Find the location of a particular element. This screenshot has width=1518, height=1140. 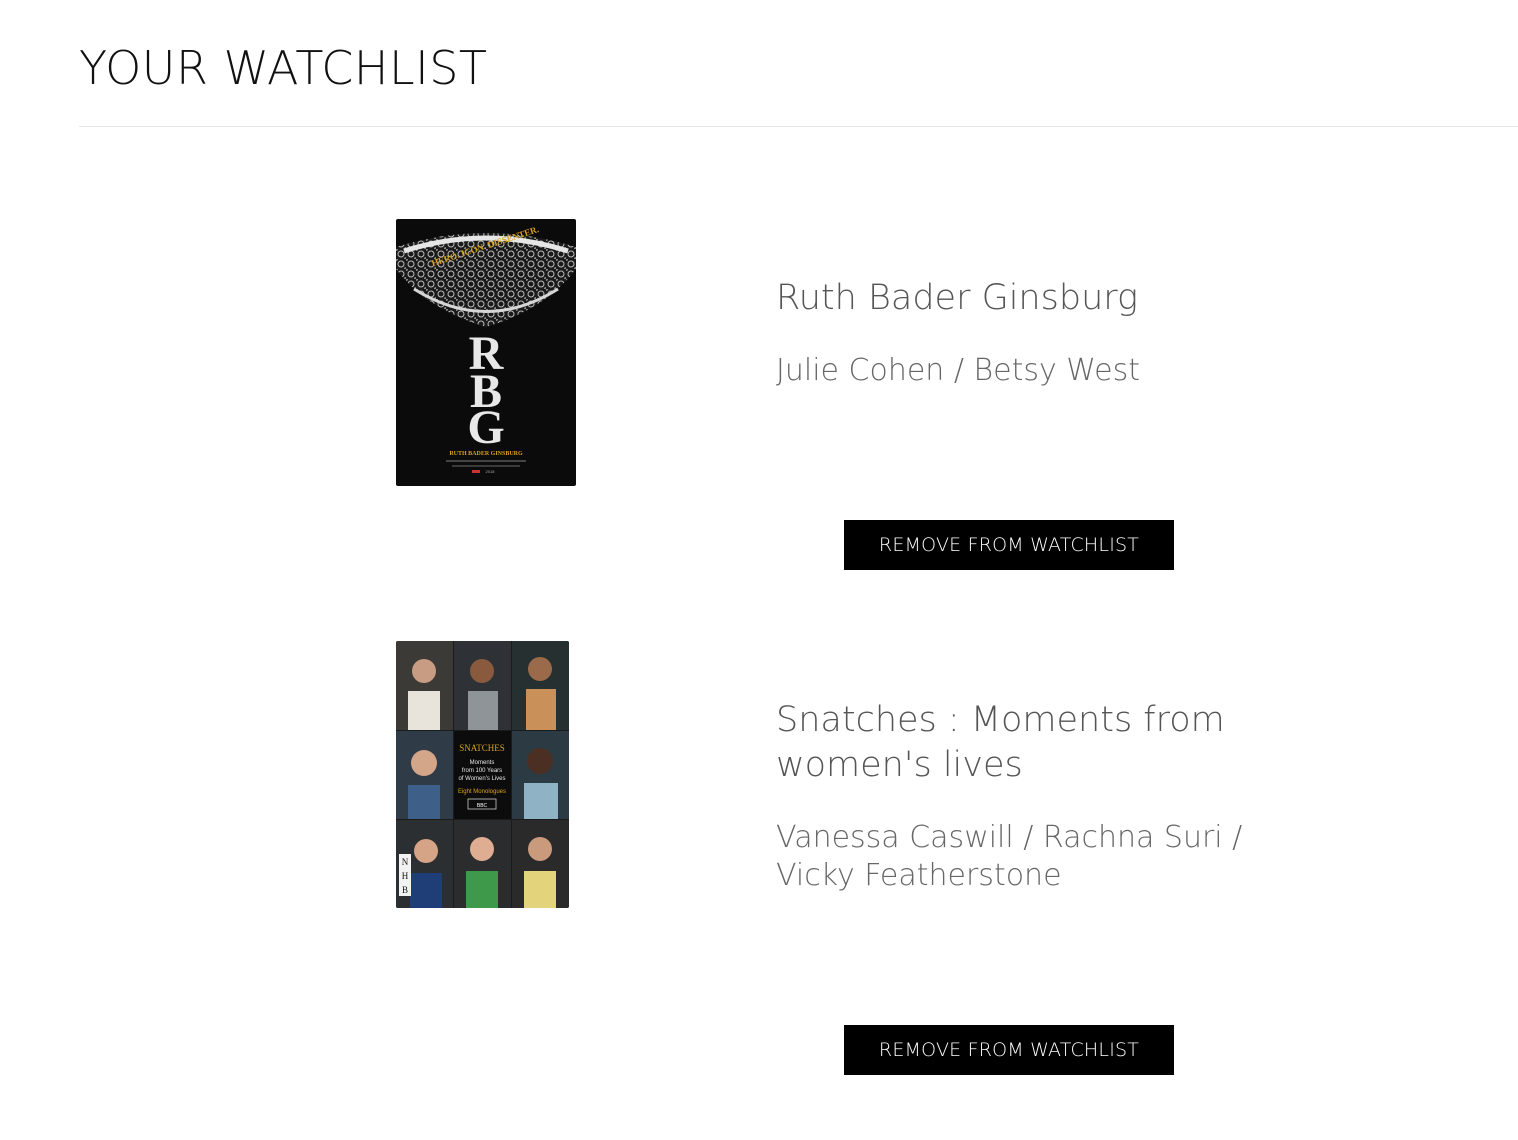

poster-publisher-n: N is located at coordinates (405, 862).